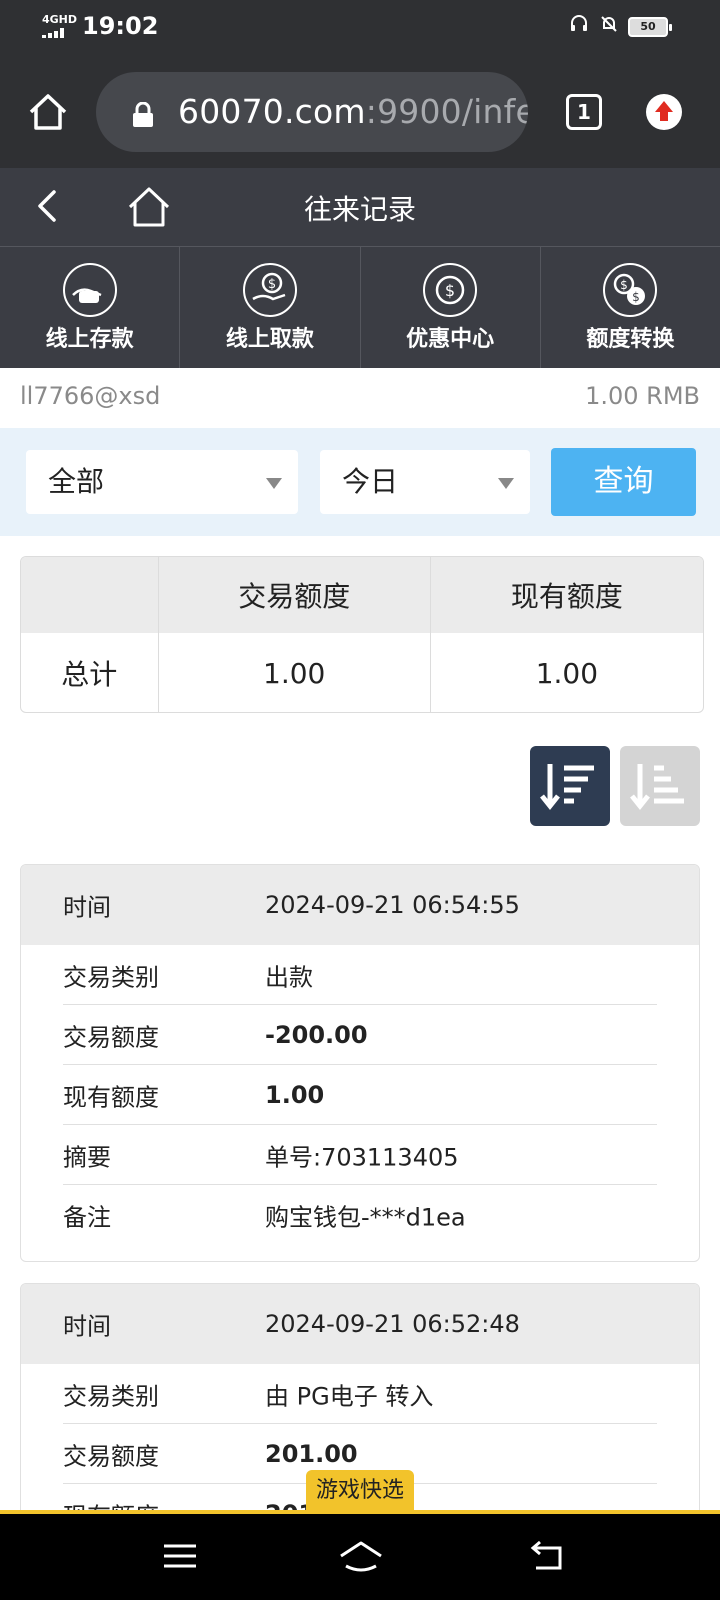  Describe the element at coordinates (450, 339) in the screenshot. I see `nav-label: 优惠中心` at that location.